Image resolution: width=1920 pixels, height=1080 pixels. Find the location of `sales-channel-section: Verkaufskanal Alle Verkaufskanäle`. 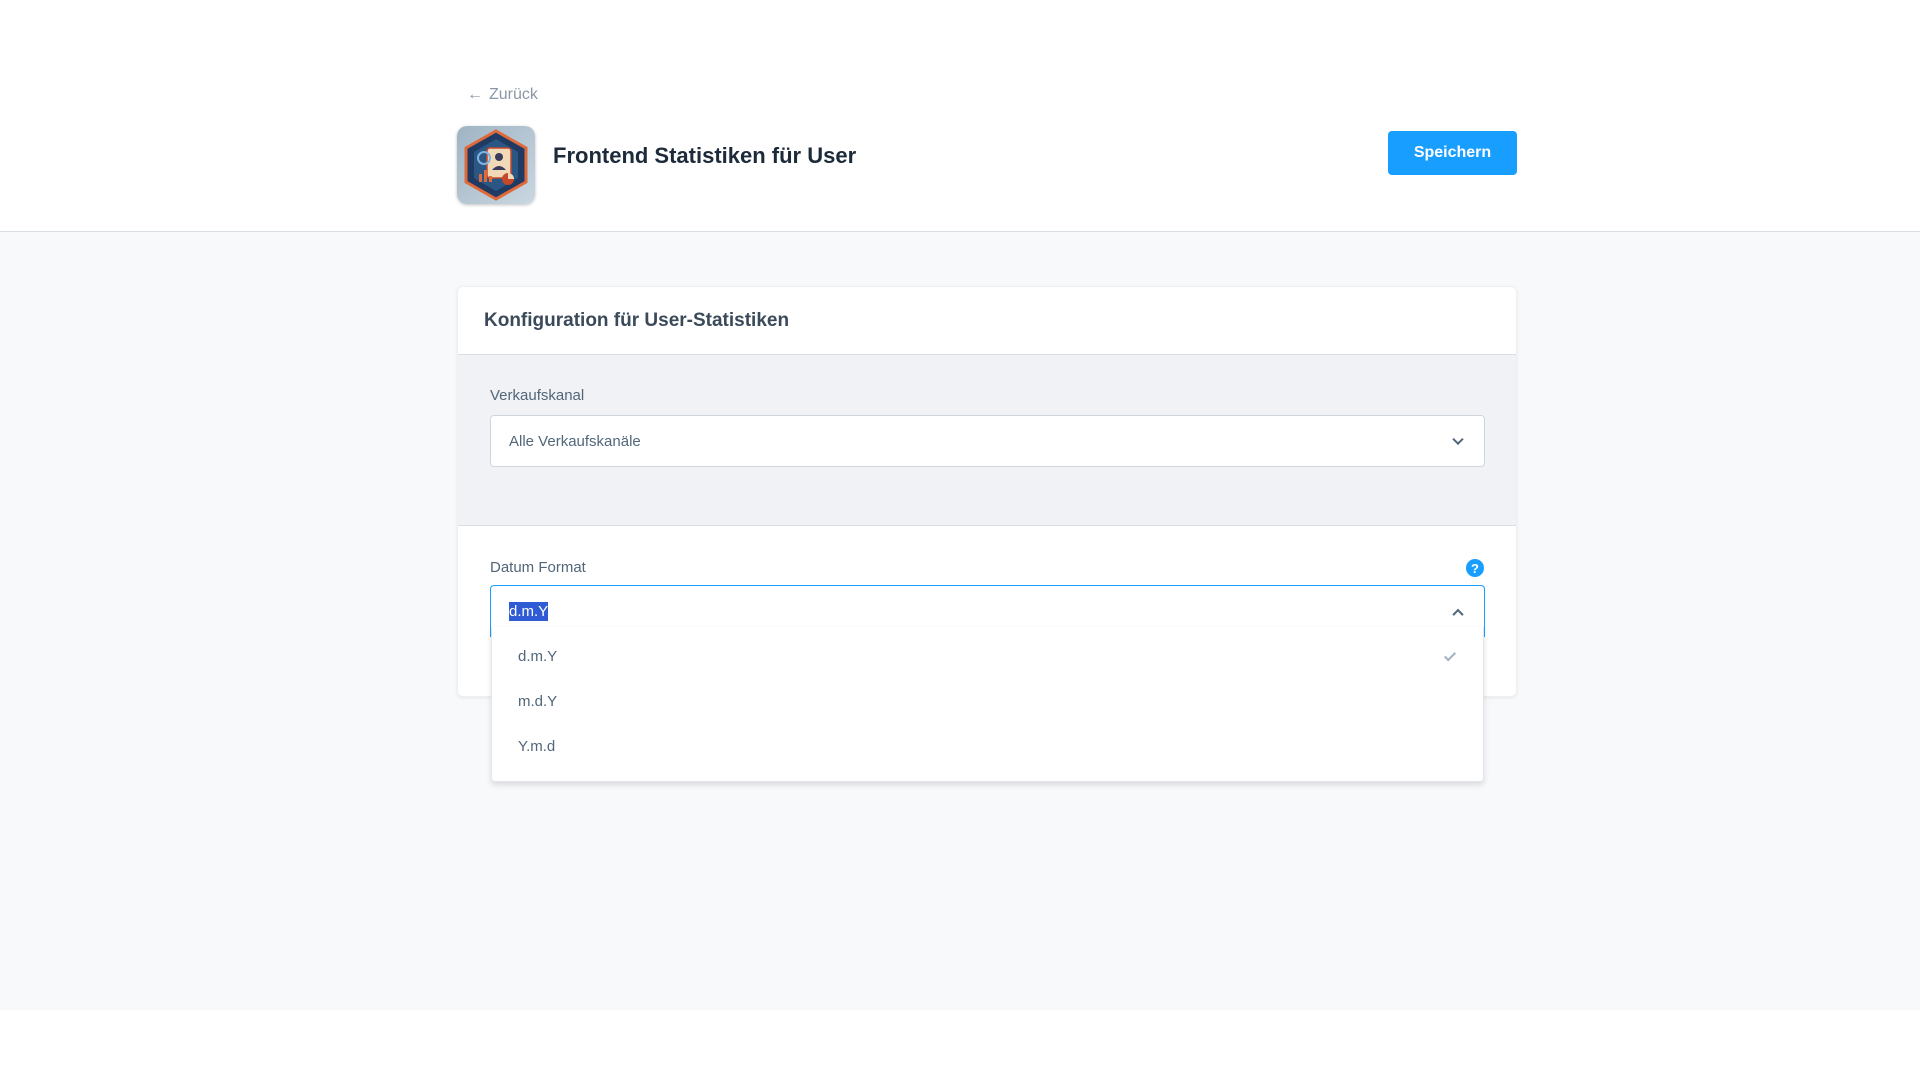

sales-channel-section: Verkaufskanal Alle Verkaufskanäle is located at coordinates (987, 440).